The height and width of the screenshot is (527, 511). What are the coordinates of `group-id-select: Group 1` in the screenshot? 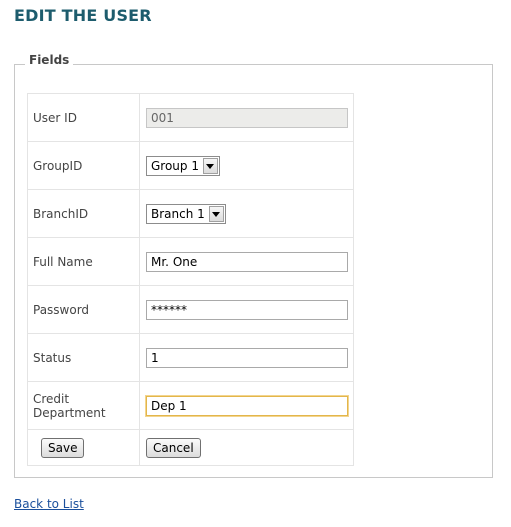 It's located at (183, 166).